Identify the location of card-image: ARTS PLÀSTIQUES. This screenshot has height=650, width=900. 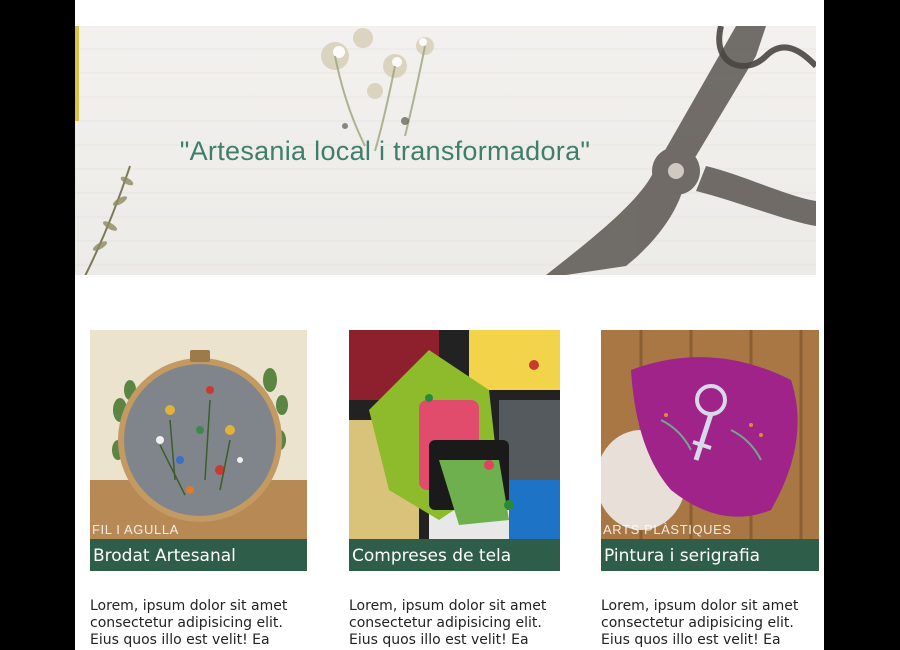
(710, 434).